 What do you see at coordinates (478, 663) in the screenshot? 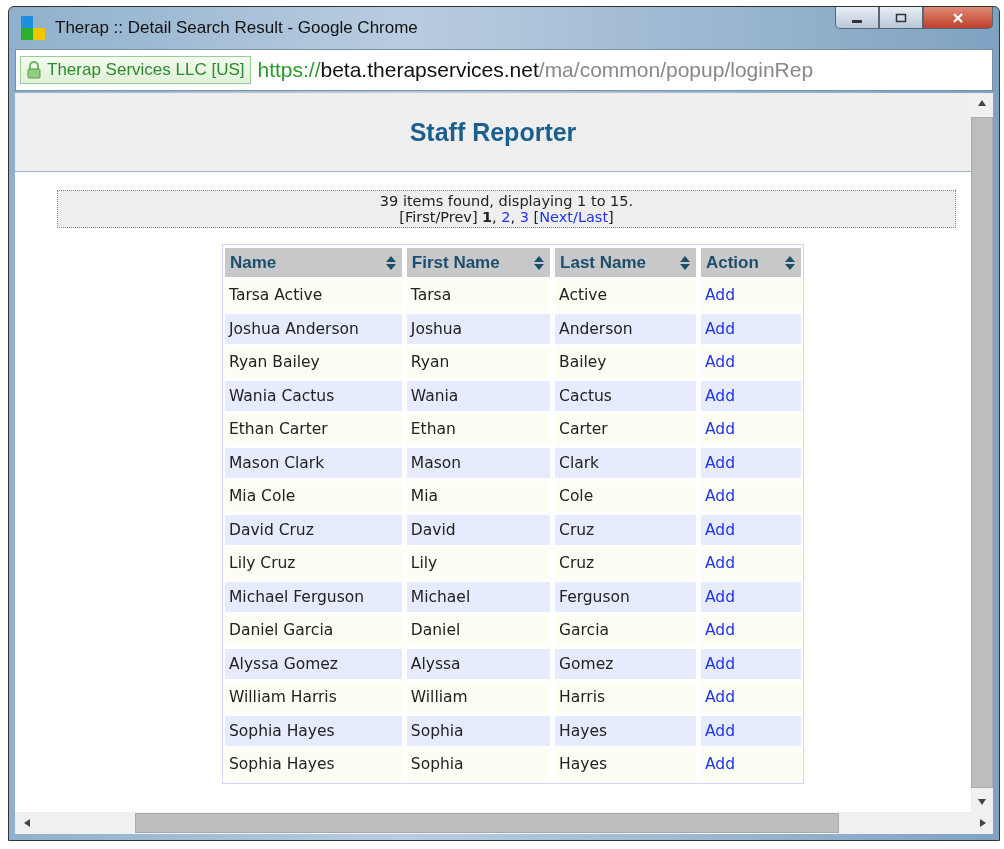
I see `table-cell: Alyssa` at bounding box center [478, 663].